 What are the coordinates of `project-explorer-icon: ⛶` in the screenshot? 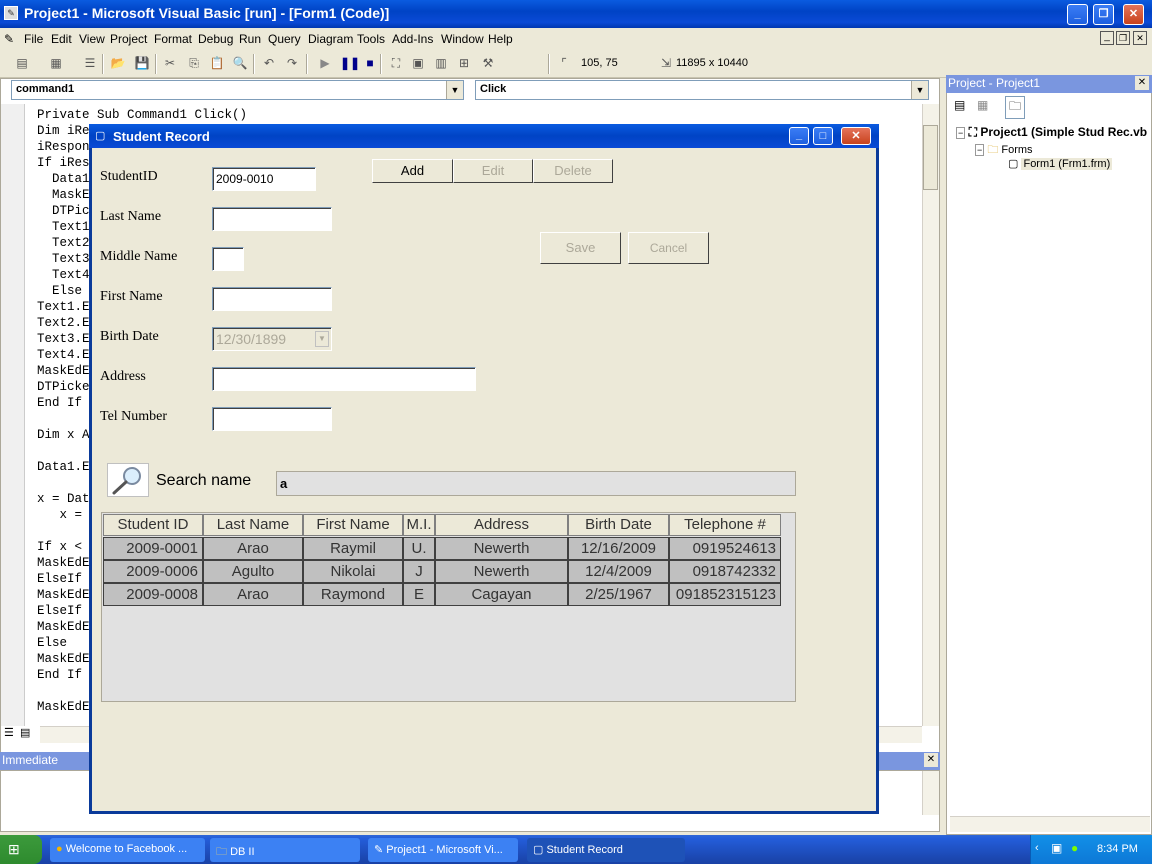 It's located at (396, 63).